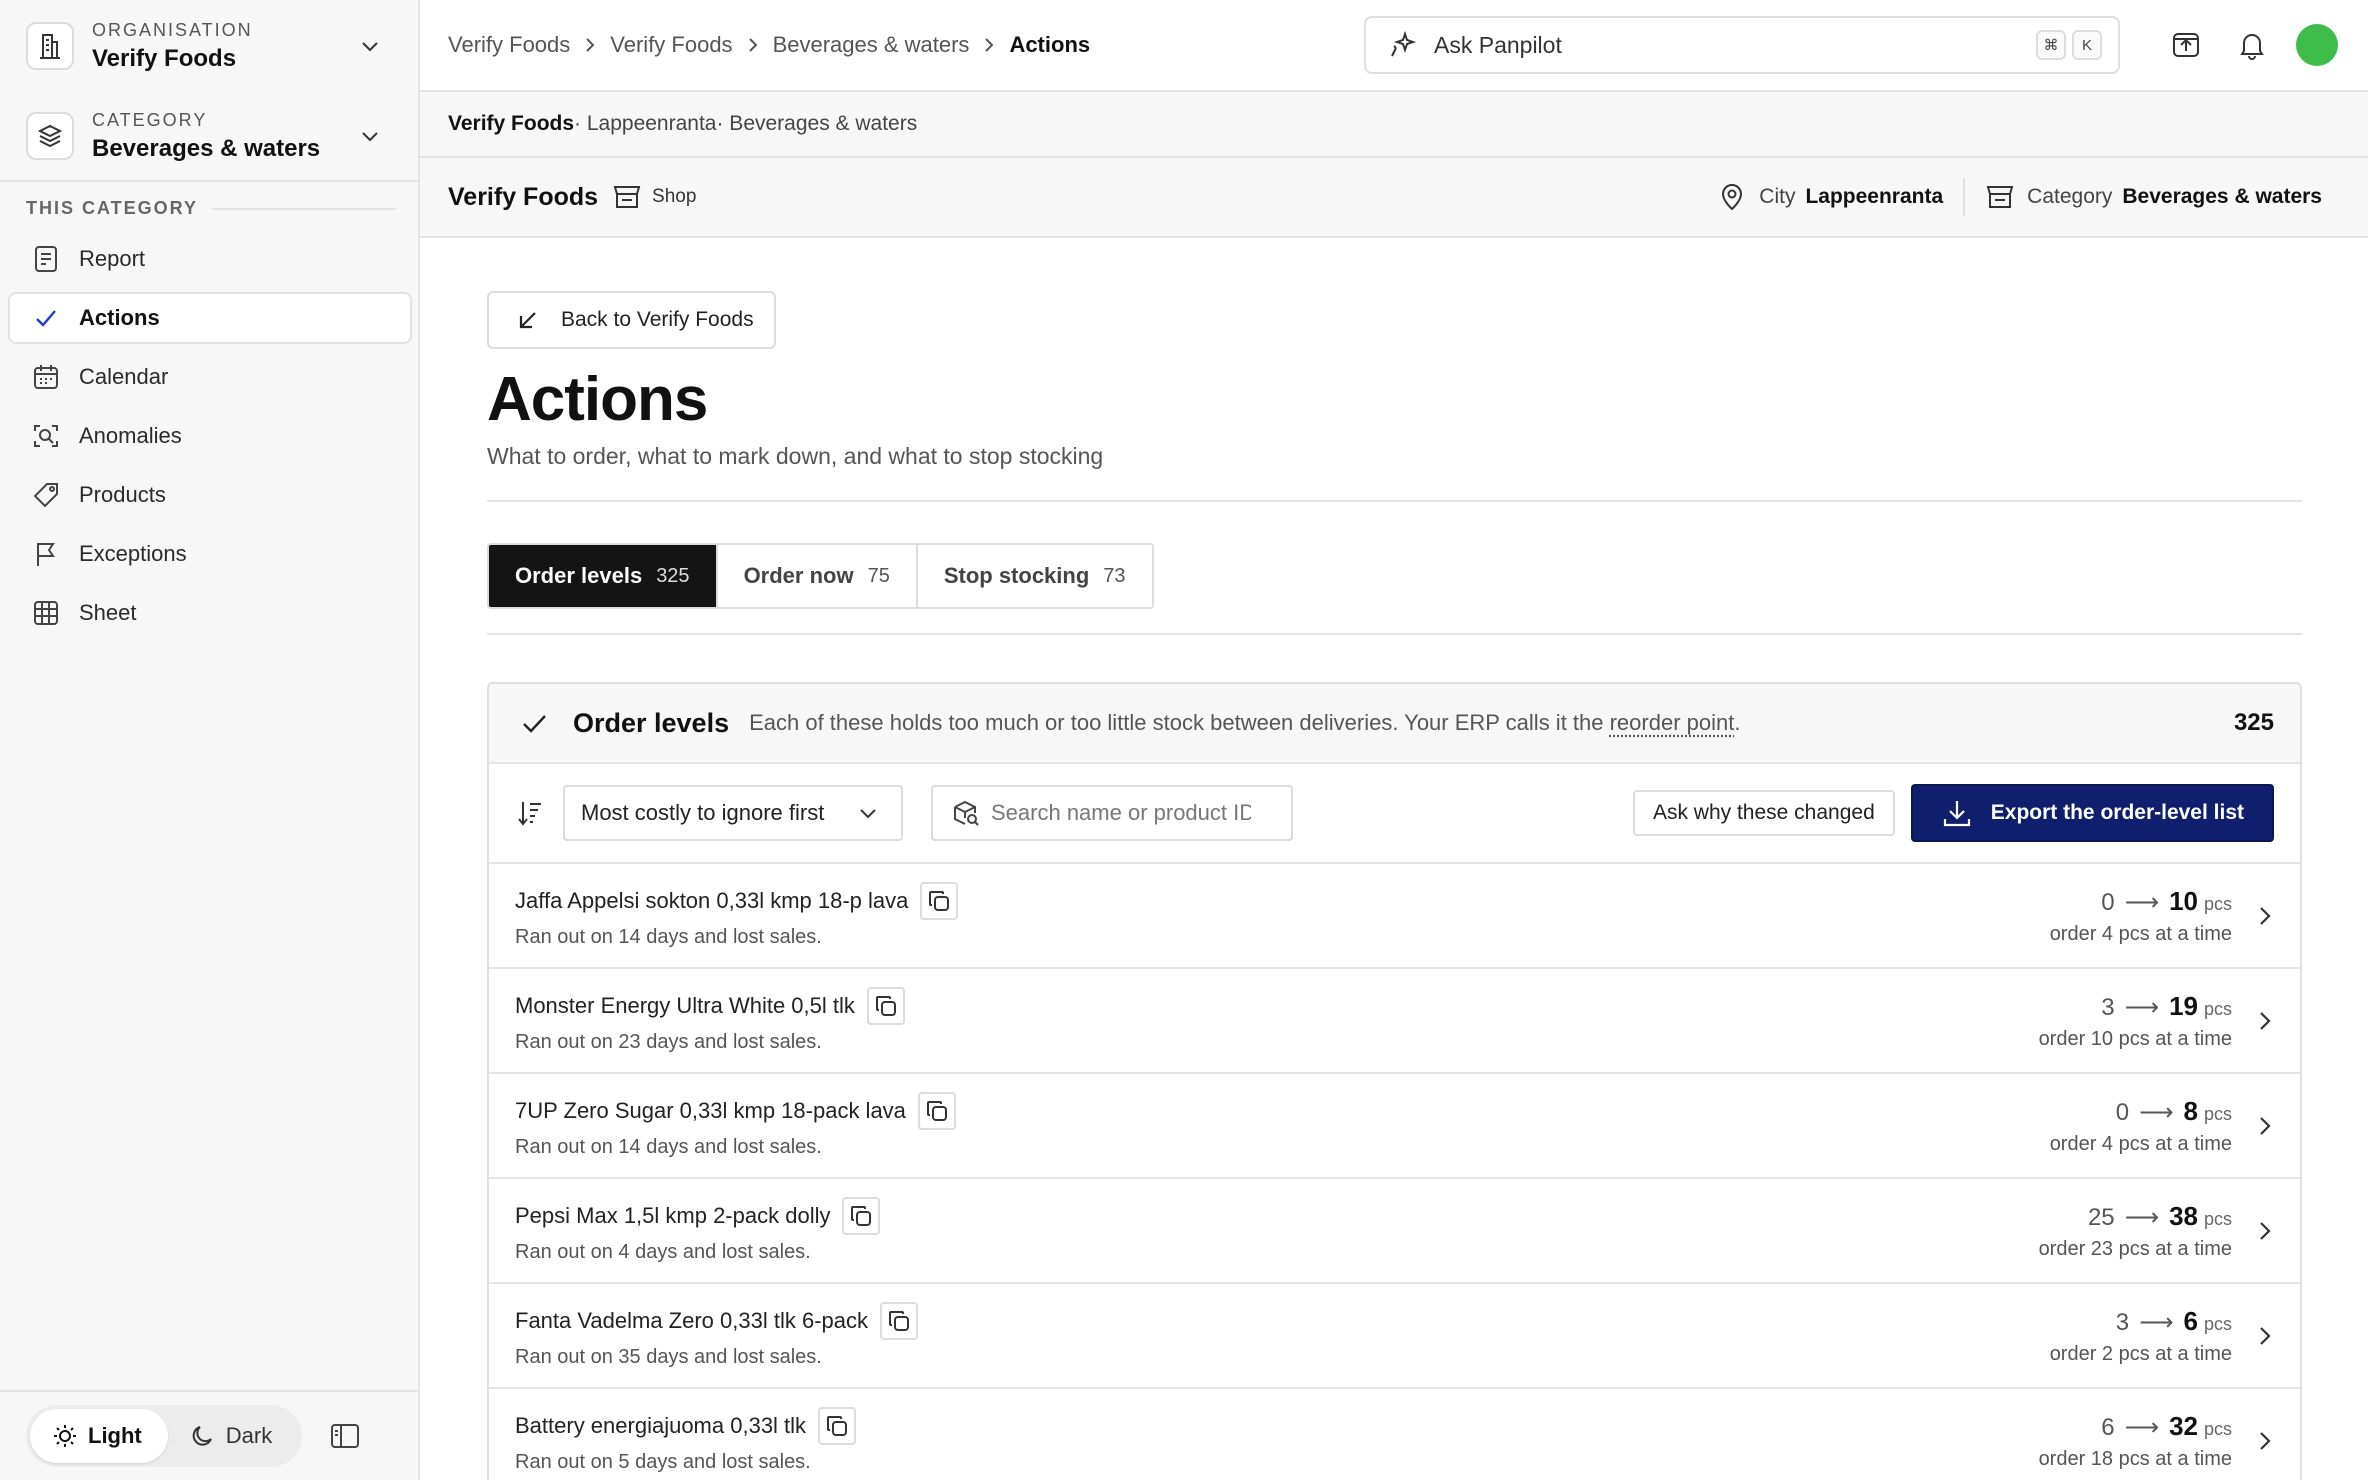 This screenshot has width=2368, height=1480. What do you see at coordinates (2107, 903) in the screenshot?
I see `level-from: 0` at bounding box center [2107, 903].